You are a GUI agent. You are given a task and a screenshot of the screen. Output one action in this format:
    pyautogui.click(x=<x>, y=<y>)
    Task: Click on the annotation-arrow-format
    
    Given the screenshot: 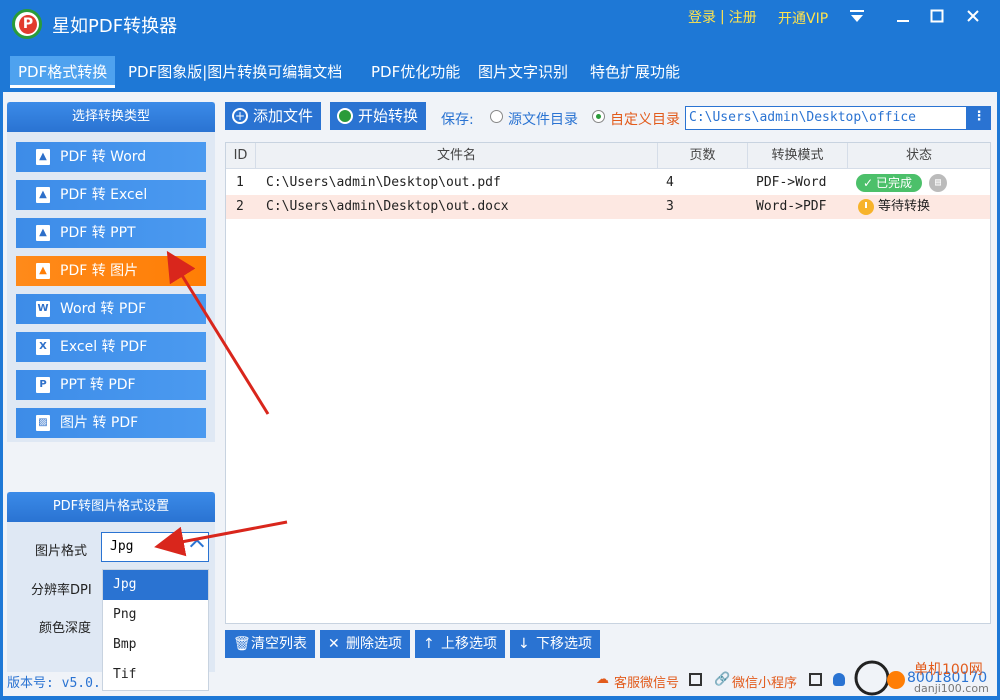 What is the action you would take?
    pyautogui.click(x=221, y=538)
    